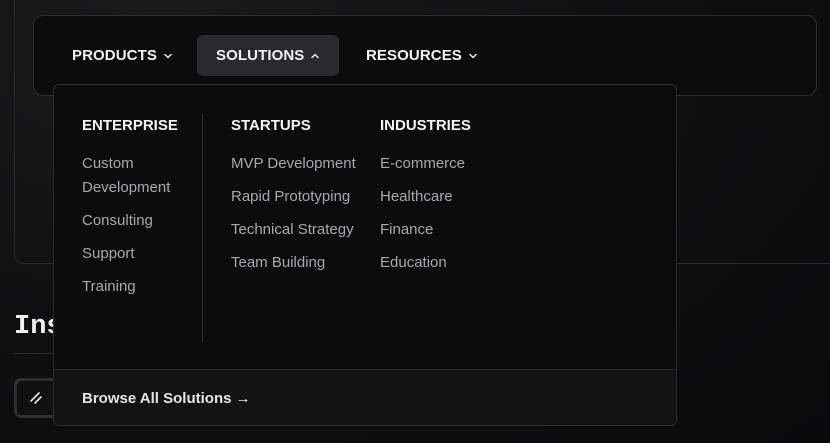 This screenshot has width=830, height=443. Describe the element at coordinates (142, 221) in the screenshot. I see `dropdown-link-consulting: Consulting` at that location.